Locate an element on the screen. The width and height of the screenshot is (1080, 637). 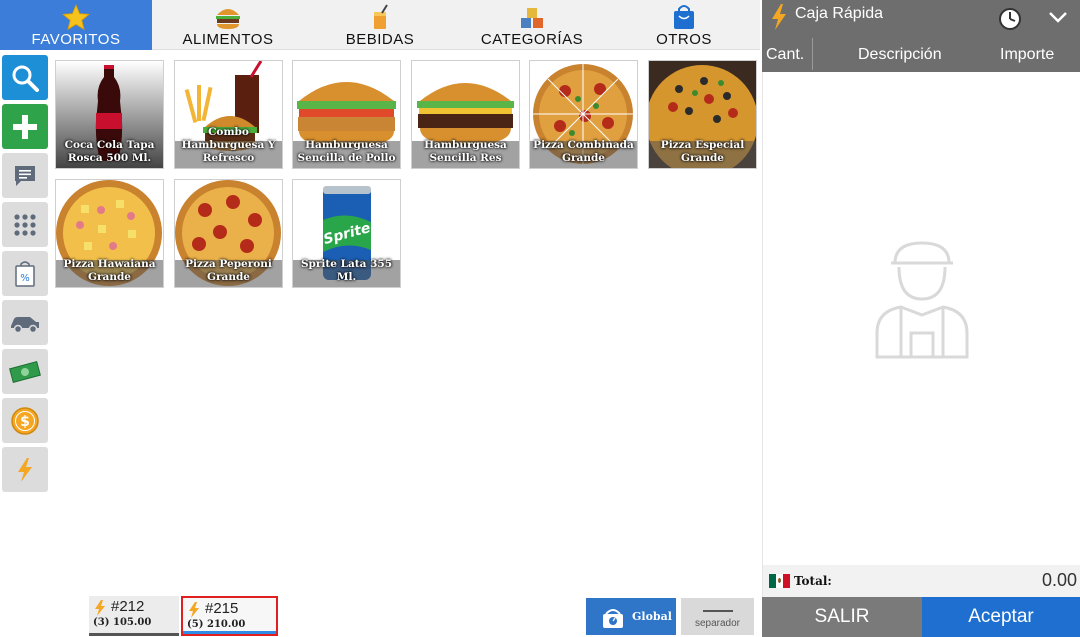
tab-label: BEBIDAS is located at coordinates (380, 39).